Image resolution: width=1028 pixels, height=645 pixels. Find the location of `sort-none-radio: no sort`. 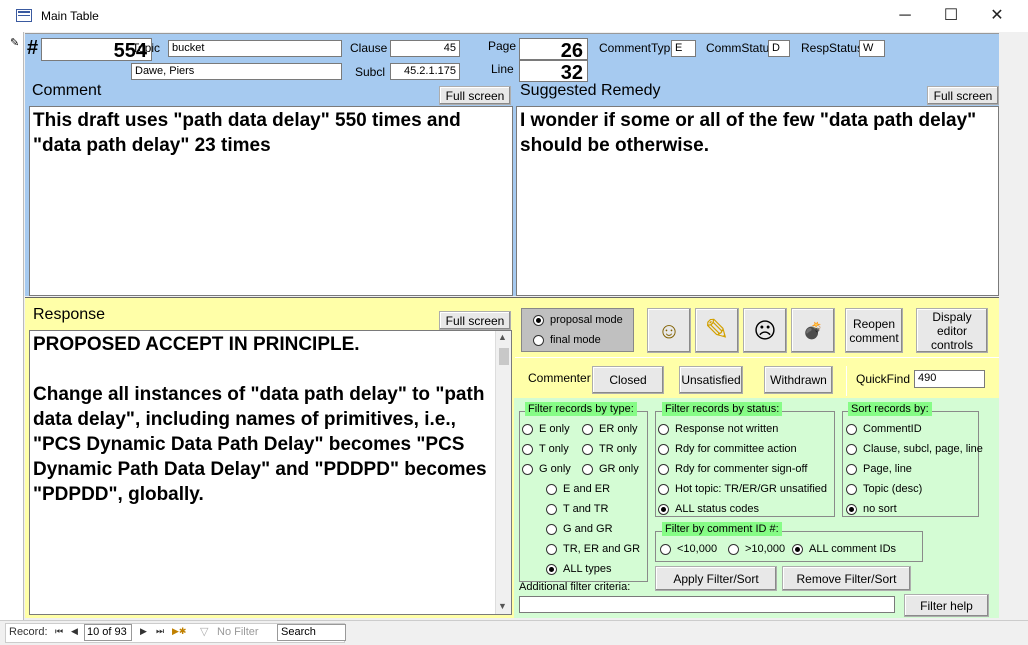

sort-none-radio: no sort is located at coordinates (871, 509).